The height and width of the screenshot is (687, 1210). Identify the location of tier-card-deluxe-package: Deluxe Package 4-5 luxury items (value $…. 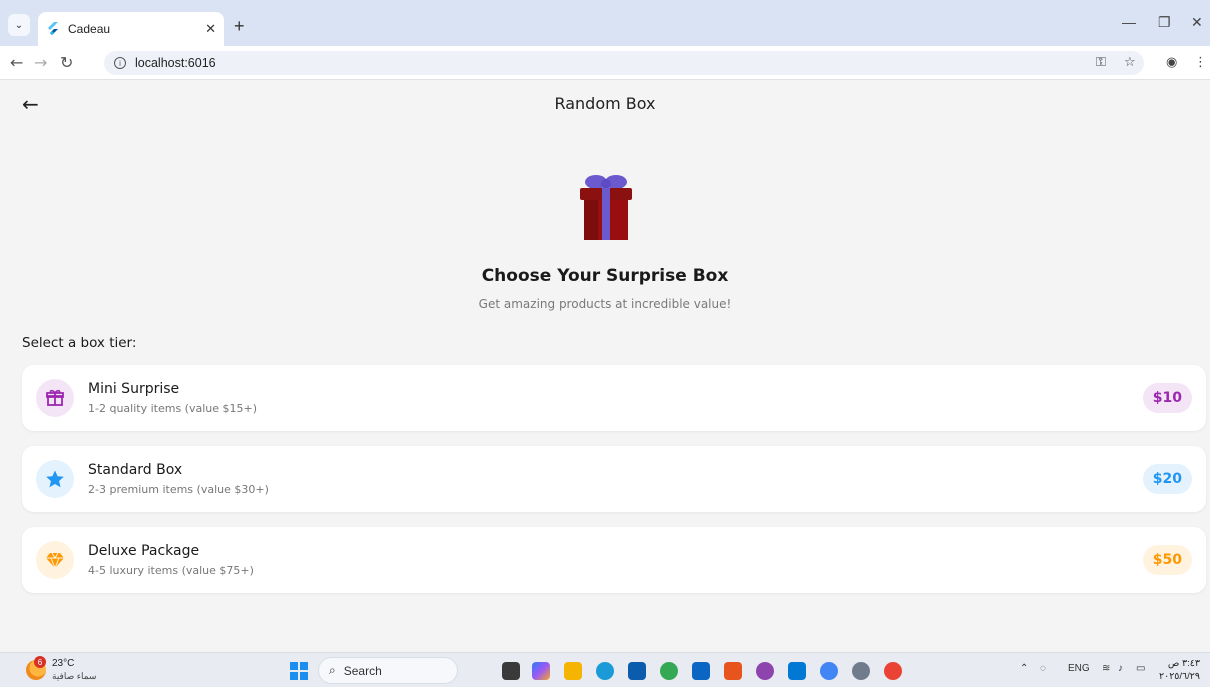
(614, 560).